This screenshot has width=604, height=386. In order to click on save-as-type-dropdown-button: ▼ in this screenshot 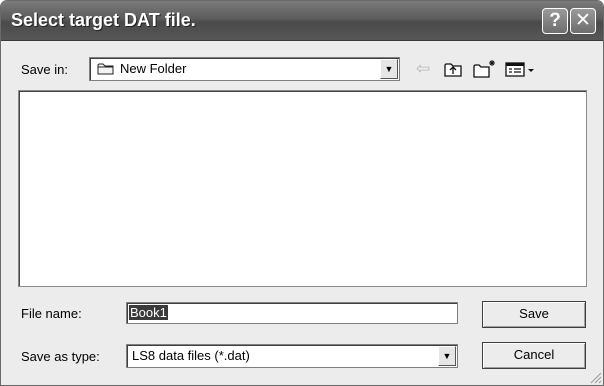, I will do `click(447, 356)`.